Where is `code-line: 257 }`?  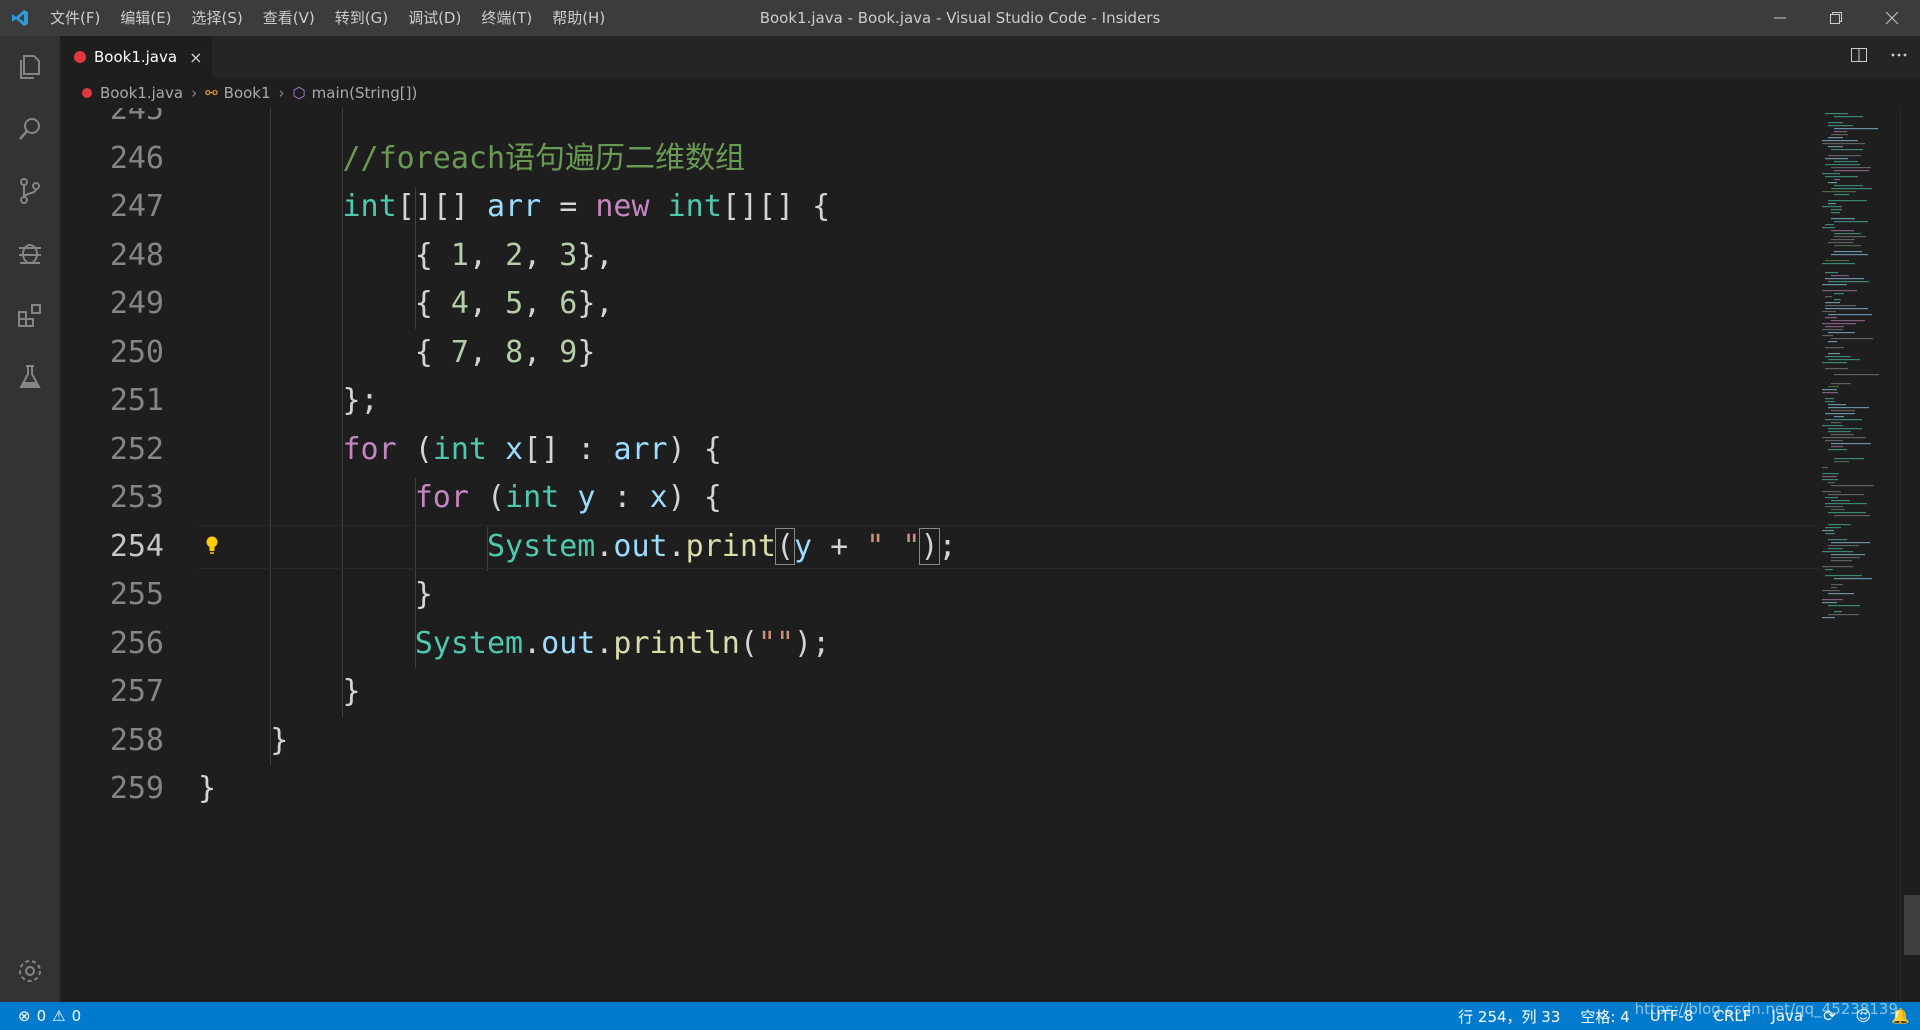
code-line: 257 } is located at coordinates (940, 692).